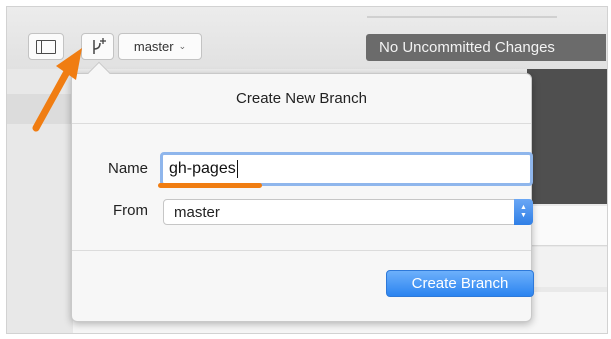 This screenshot has width=611, height=339. What do you see at coordinates (462, 17) in the screenshot?
I see `title-strip` at bounding box center [462, 17].